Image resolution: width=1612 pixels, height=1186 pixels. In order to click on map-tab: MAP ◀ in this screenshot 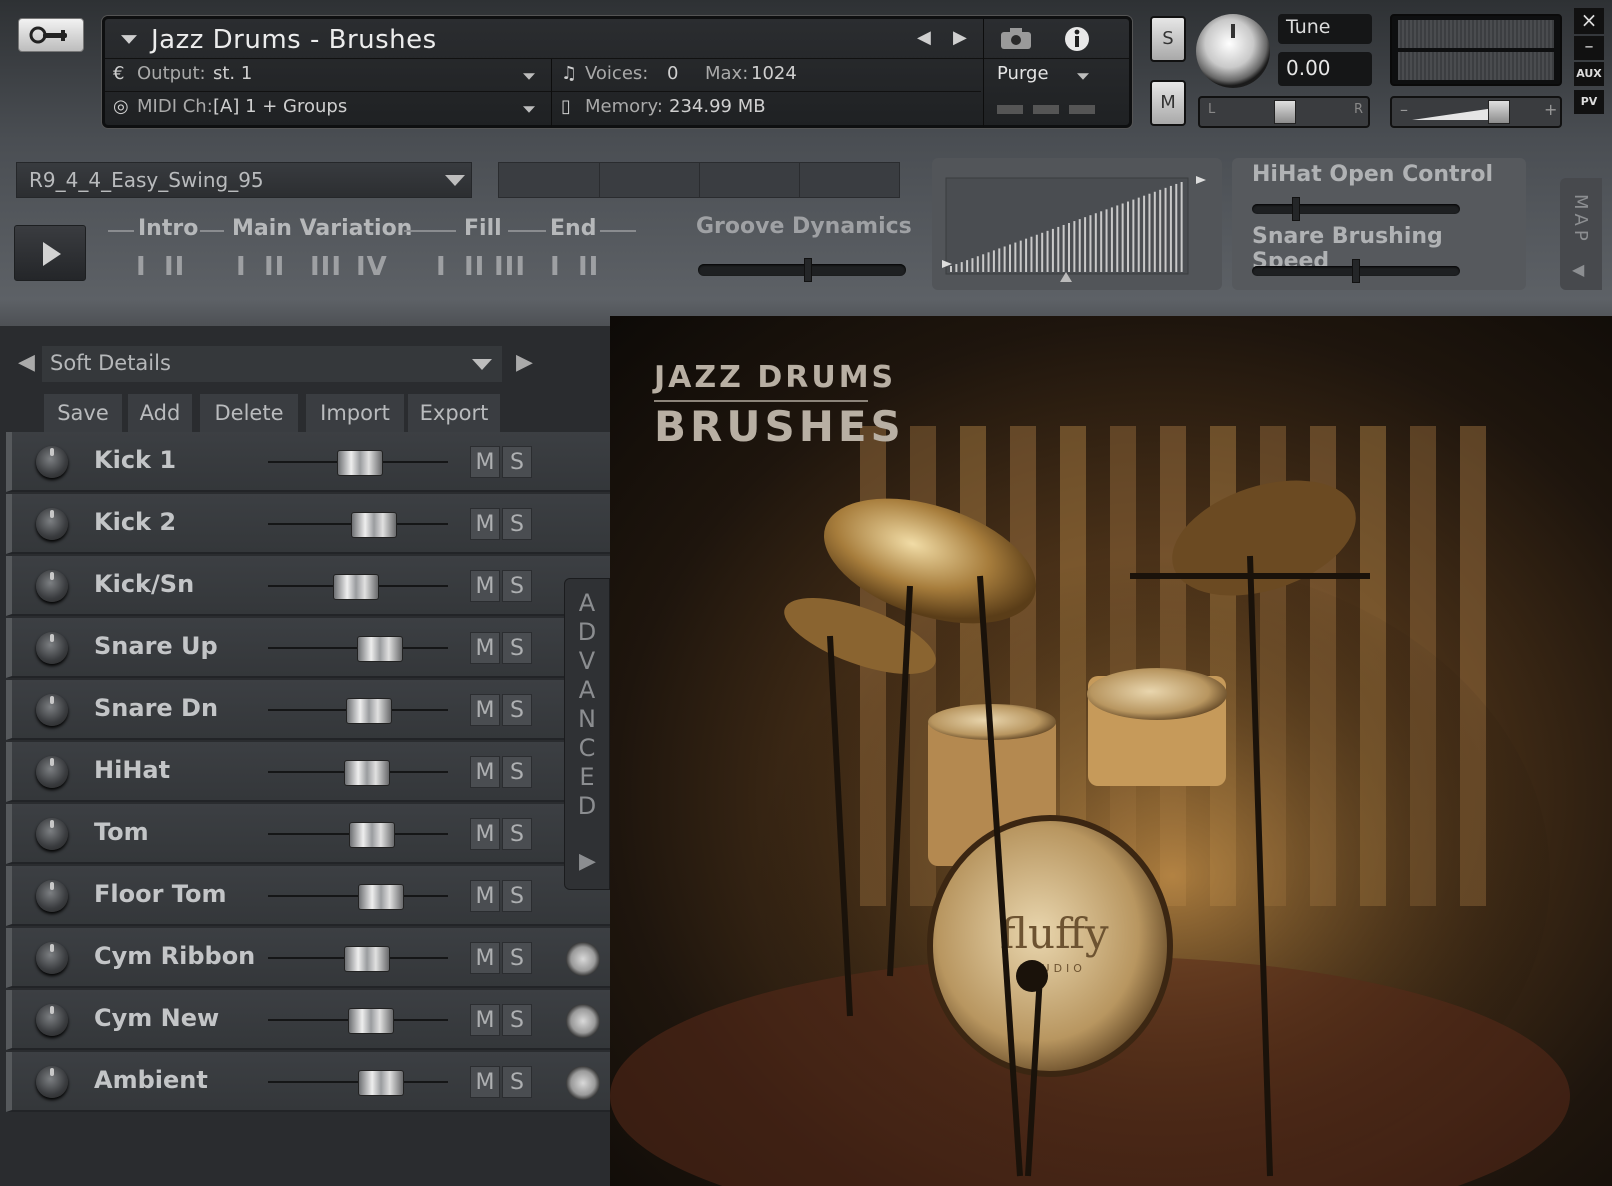, I will do `click(1581, 234)`.